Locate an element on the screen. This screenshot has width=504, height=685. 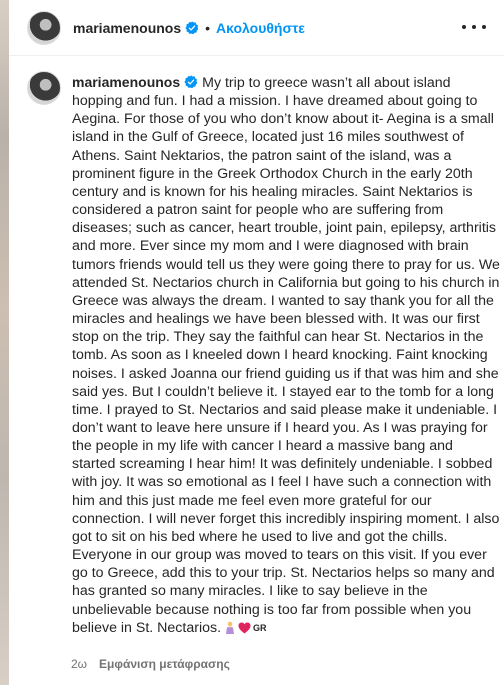
praying-person-emoji is located at coordinates (230, 627).